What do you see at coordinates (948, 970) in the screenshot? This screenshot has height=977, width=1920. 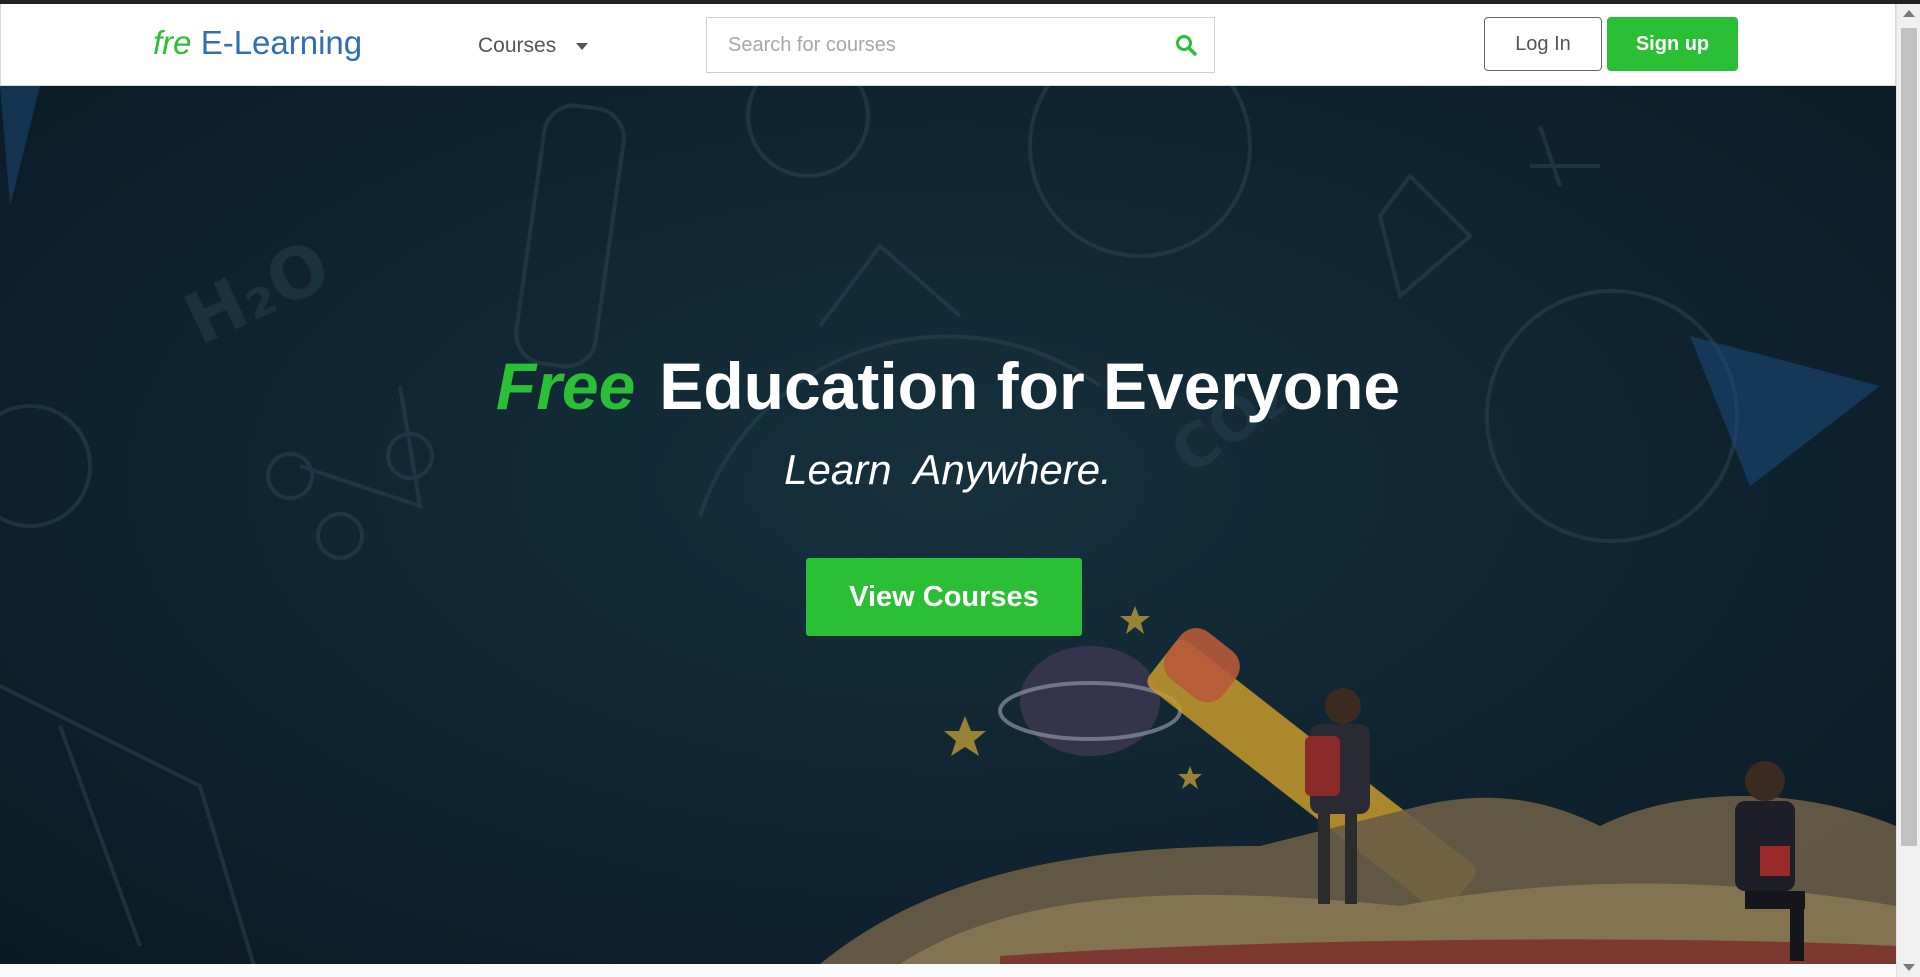 I see `page-bottom-edge` at bounding box center [948, 970].